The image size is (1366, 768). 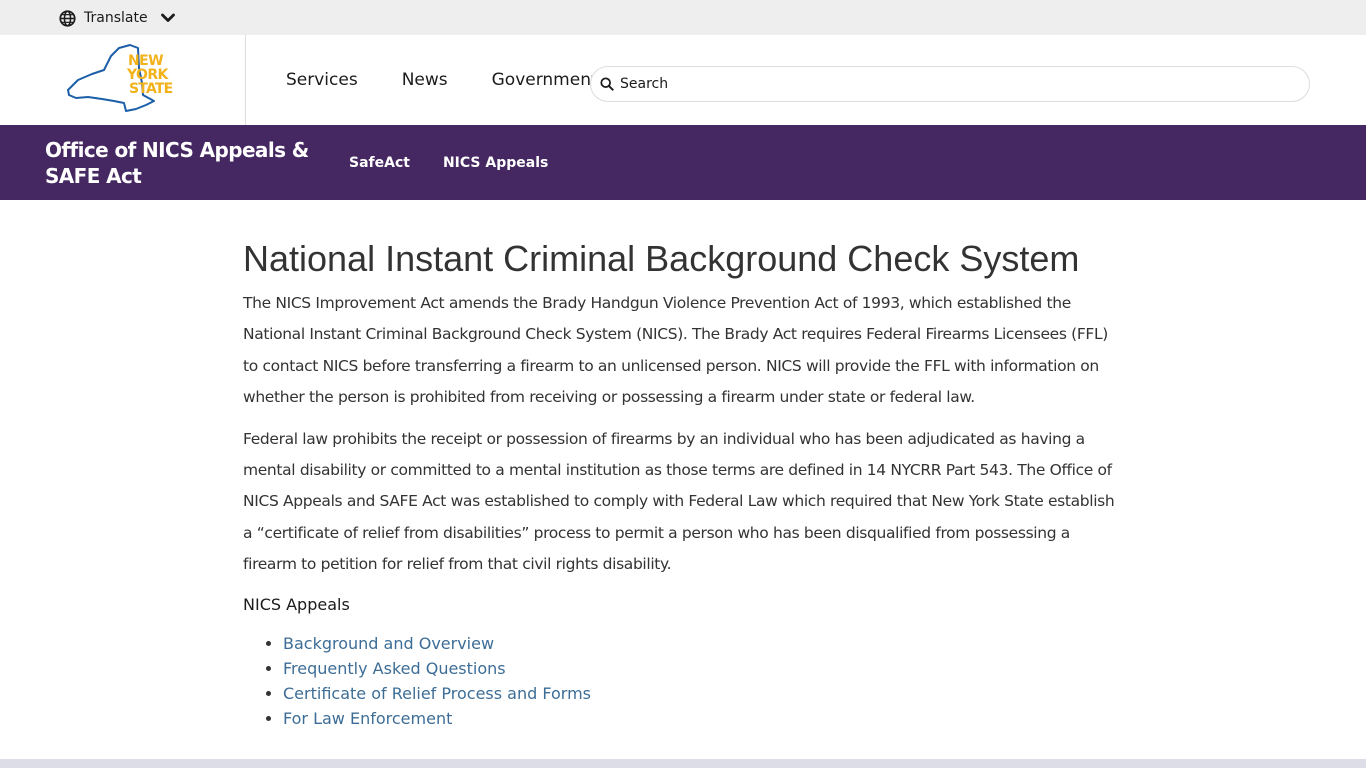 What do you see at coordinates (180, 163) in the screenshot?
I see `agency-title: Office of NICS Appeals & SAFE Act` at bounding box center [180, 163].